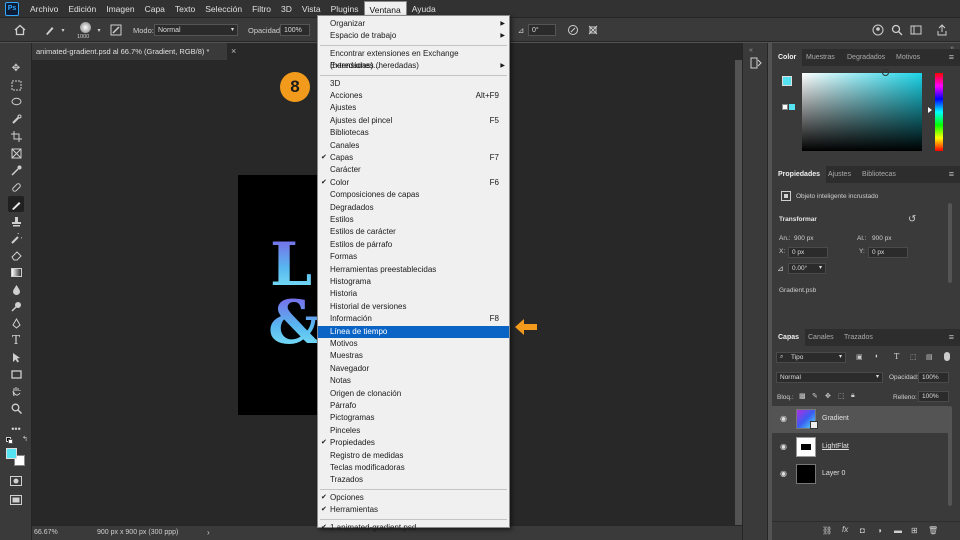  What do you see at coordinates (413, 468) in the screenshot?
I see `menu-item-teclas-modificadoras: Teclas modificadoras` at bounding box center [413, 468].